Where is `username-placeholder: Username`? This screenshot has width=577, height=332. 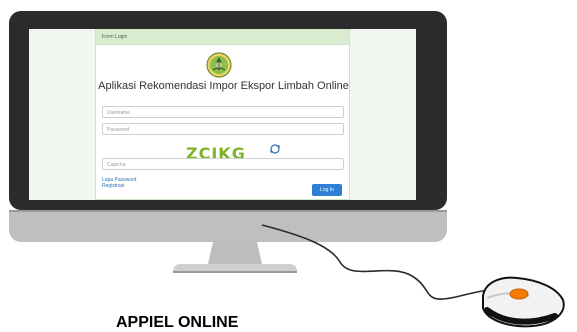
username-placeholder: Username is located at coordinates (119, 113).